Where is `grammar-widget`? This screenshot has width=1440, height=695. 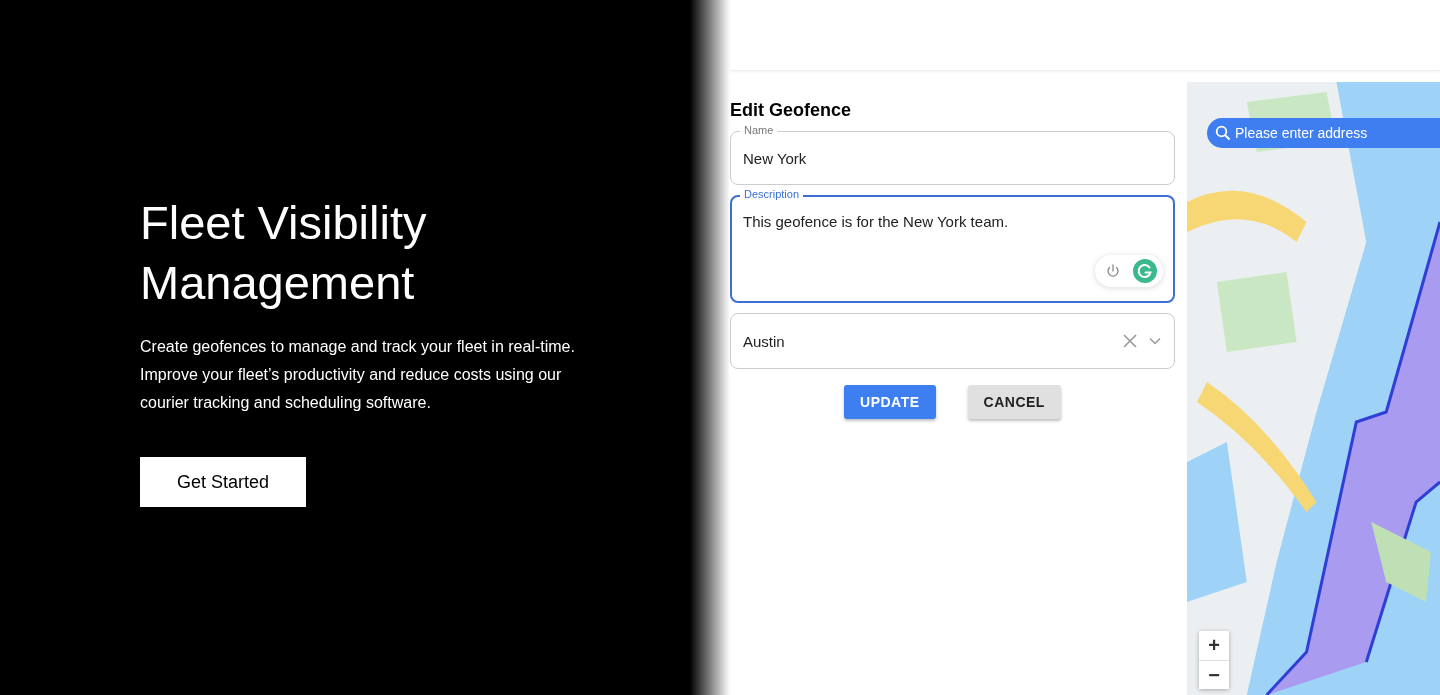 grammar-widget is located at coordinates (1129, 271).